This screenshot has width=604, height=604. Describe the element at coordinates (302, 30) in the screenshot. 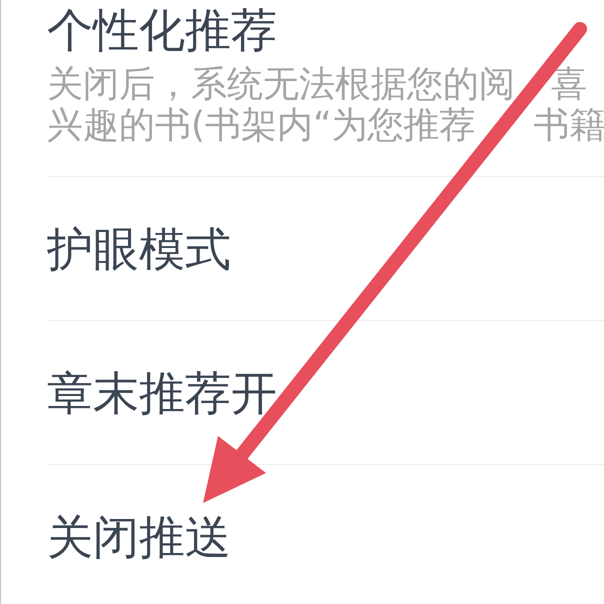

I see `setting-title: 个性化推荐` at that location.